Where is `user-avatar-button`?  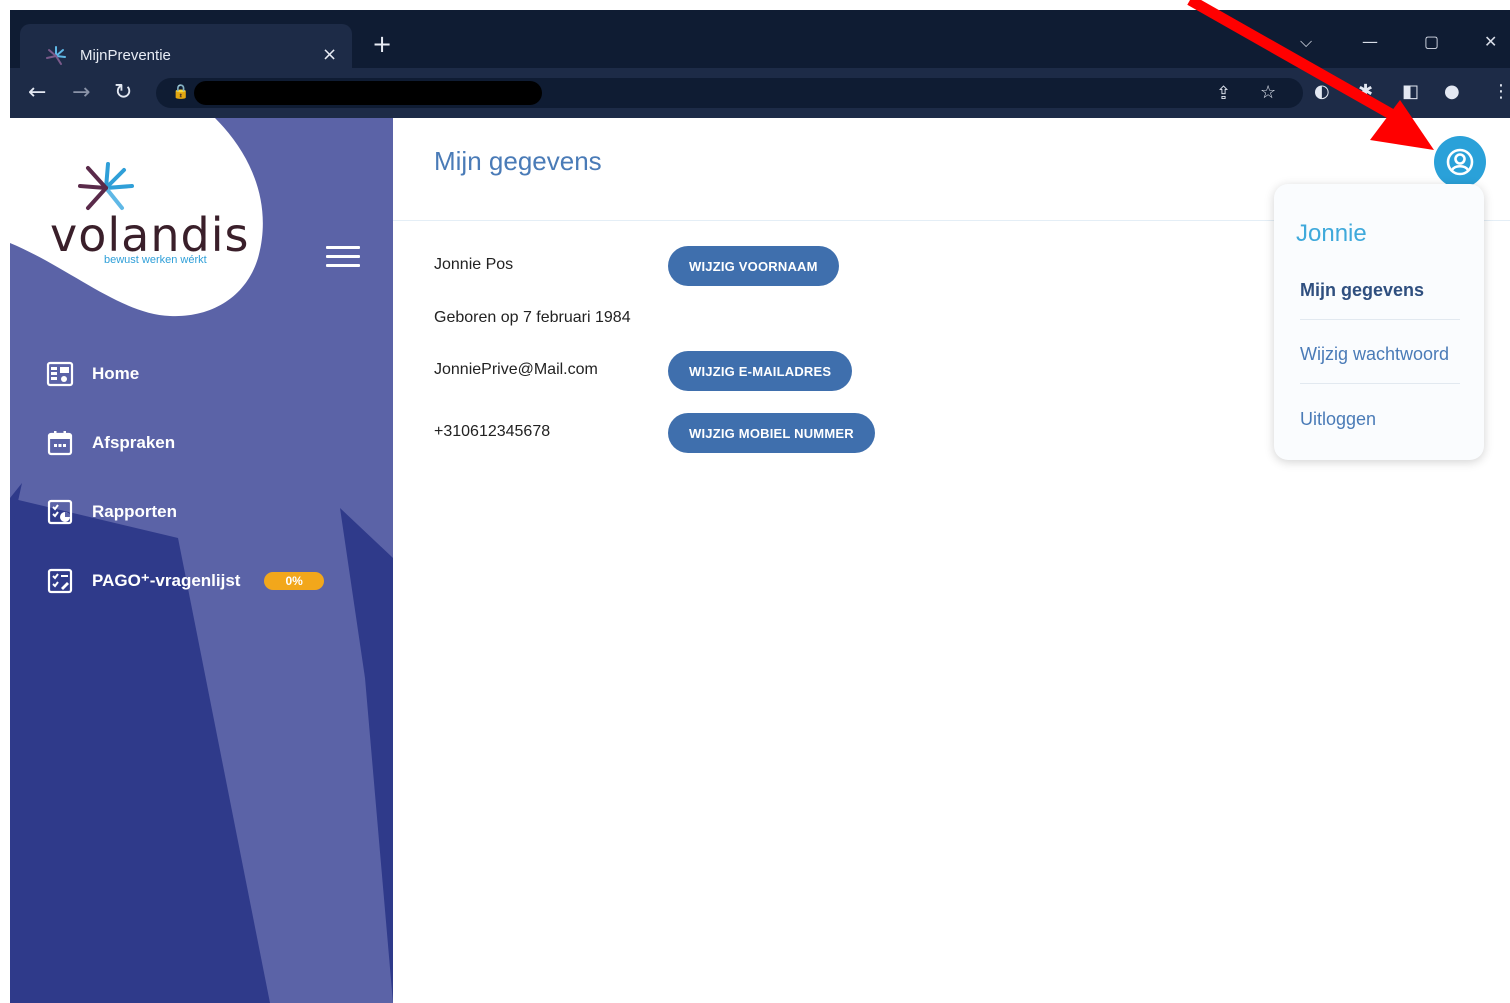
user-avatar-button is located at coordinates (1460, 162).